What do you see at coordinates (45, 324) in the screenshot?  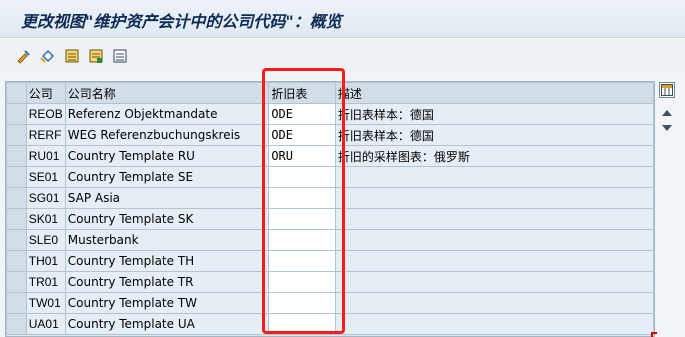 I see `company-code-cell: UA01` at bounding box center [45, 324].